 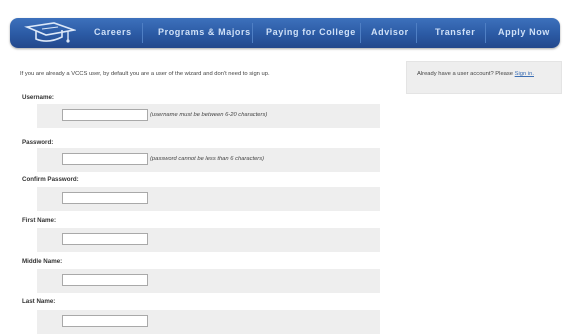 I want to click on graduation-cap-logo-icon, so click(x=51, y=33).